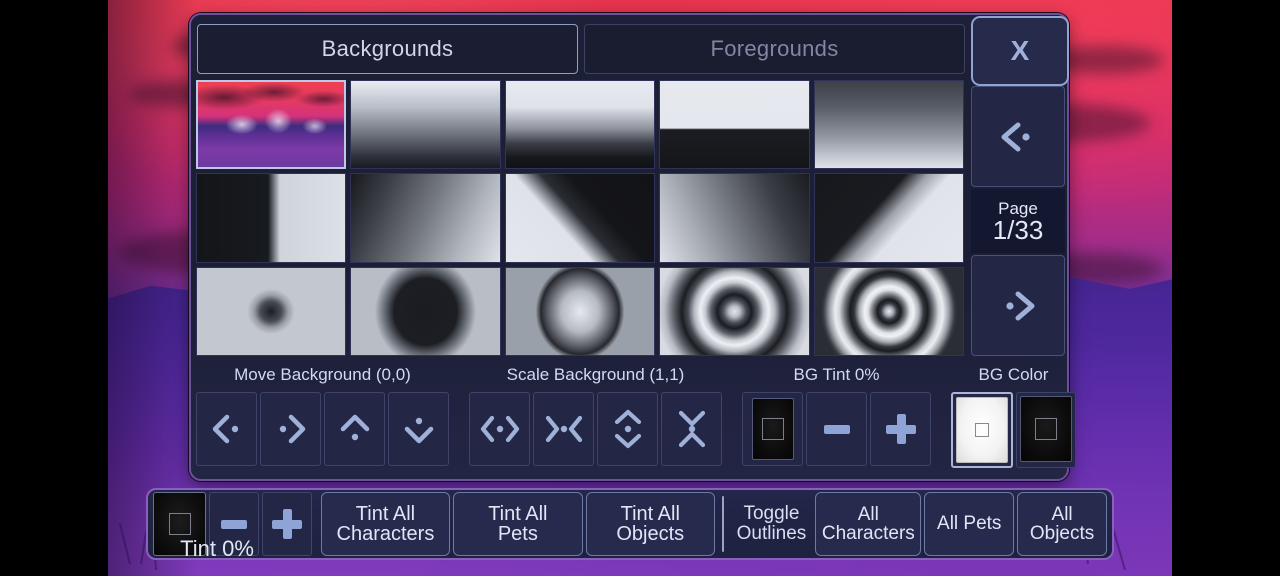 The width and height of the screenshot is (1280, 576). I want to click on tint-decrease-button, so click(234, 524).